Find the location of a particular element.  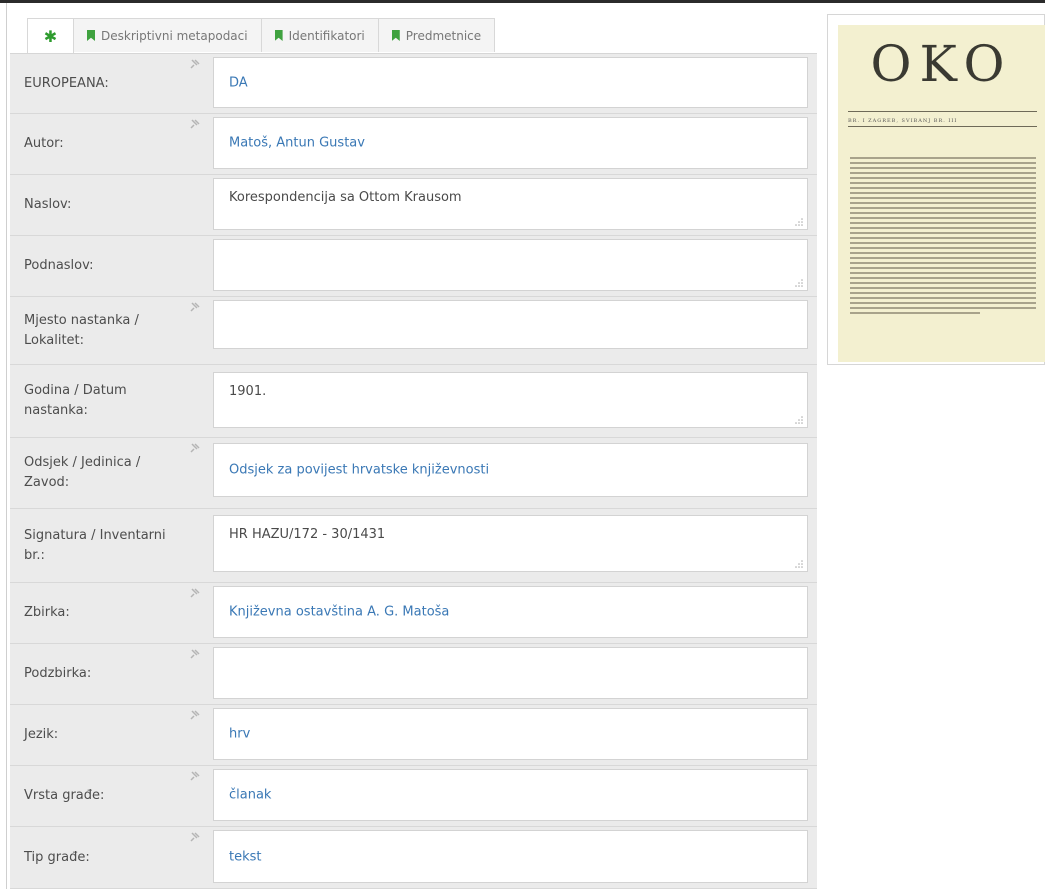

field-value: hrv is located at coordinates (240, 734).